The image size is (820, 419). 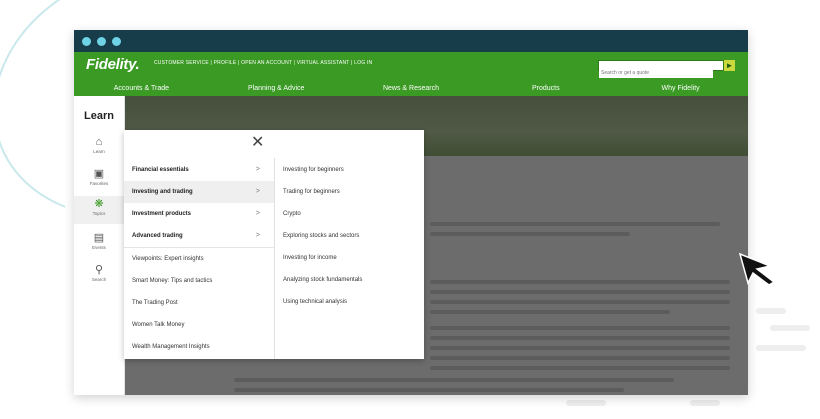 I want to click on learn-title: Learn, so click(x=99, y=116).